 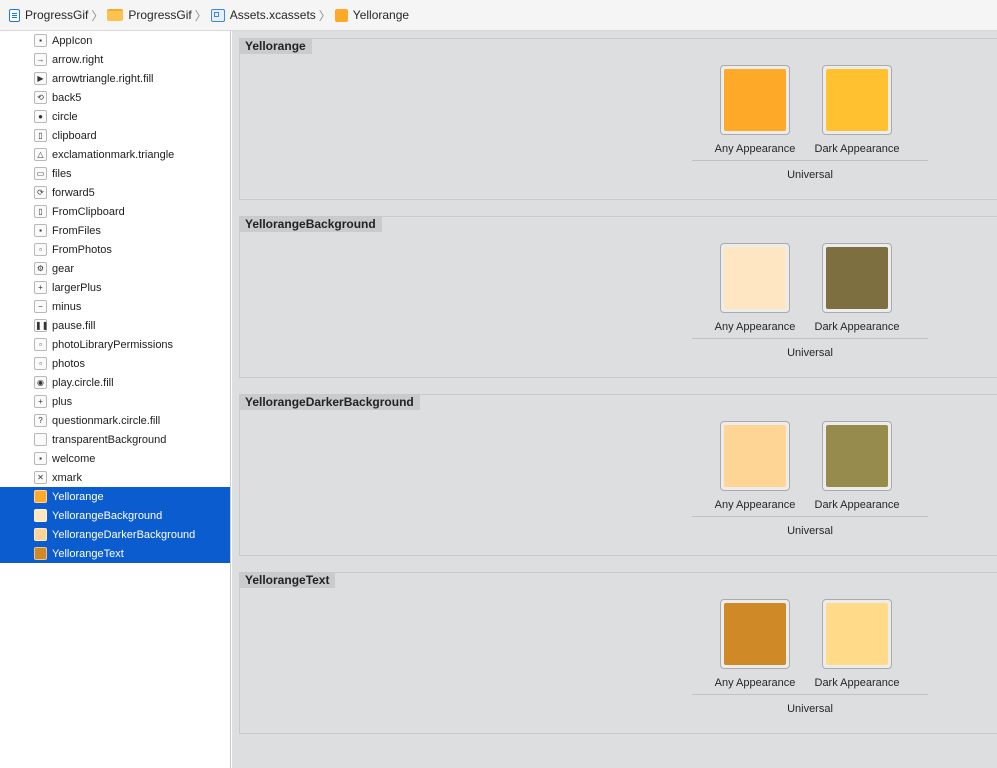 I want to click on color-set-title: YellorangeBackground, so click(x=311, y=224).